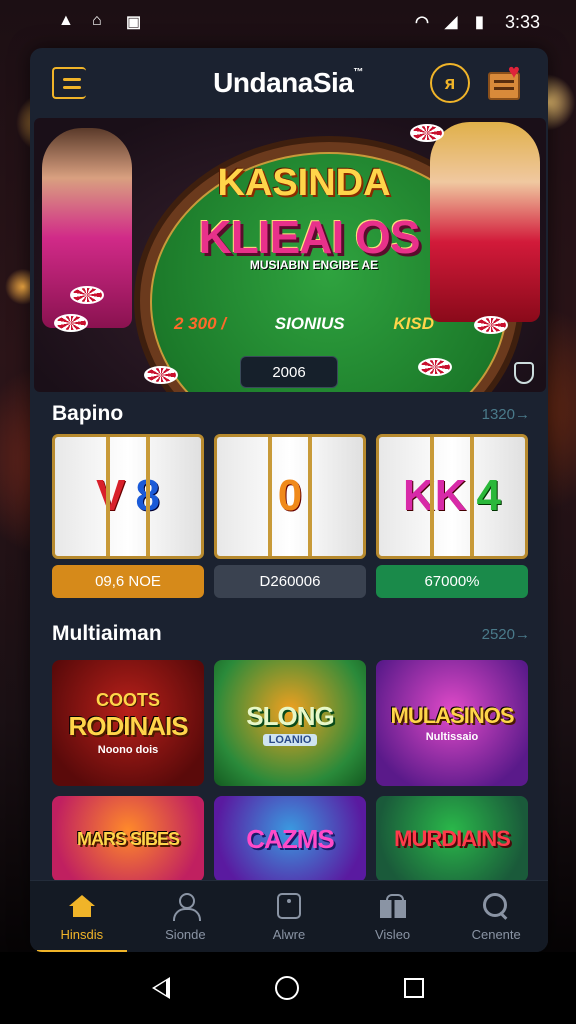 This screenshot has height=1024, width=576. I want to click on nav-item-alwre: Alwre, so click(289, 917).